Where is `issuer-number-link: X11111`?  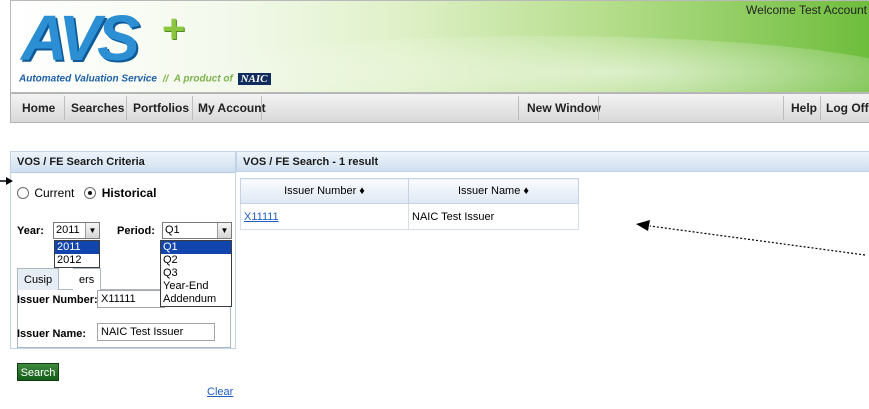 issuer-number-link: X11111 is located at coordinates (261, 217).